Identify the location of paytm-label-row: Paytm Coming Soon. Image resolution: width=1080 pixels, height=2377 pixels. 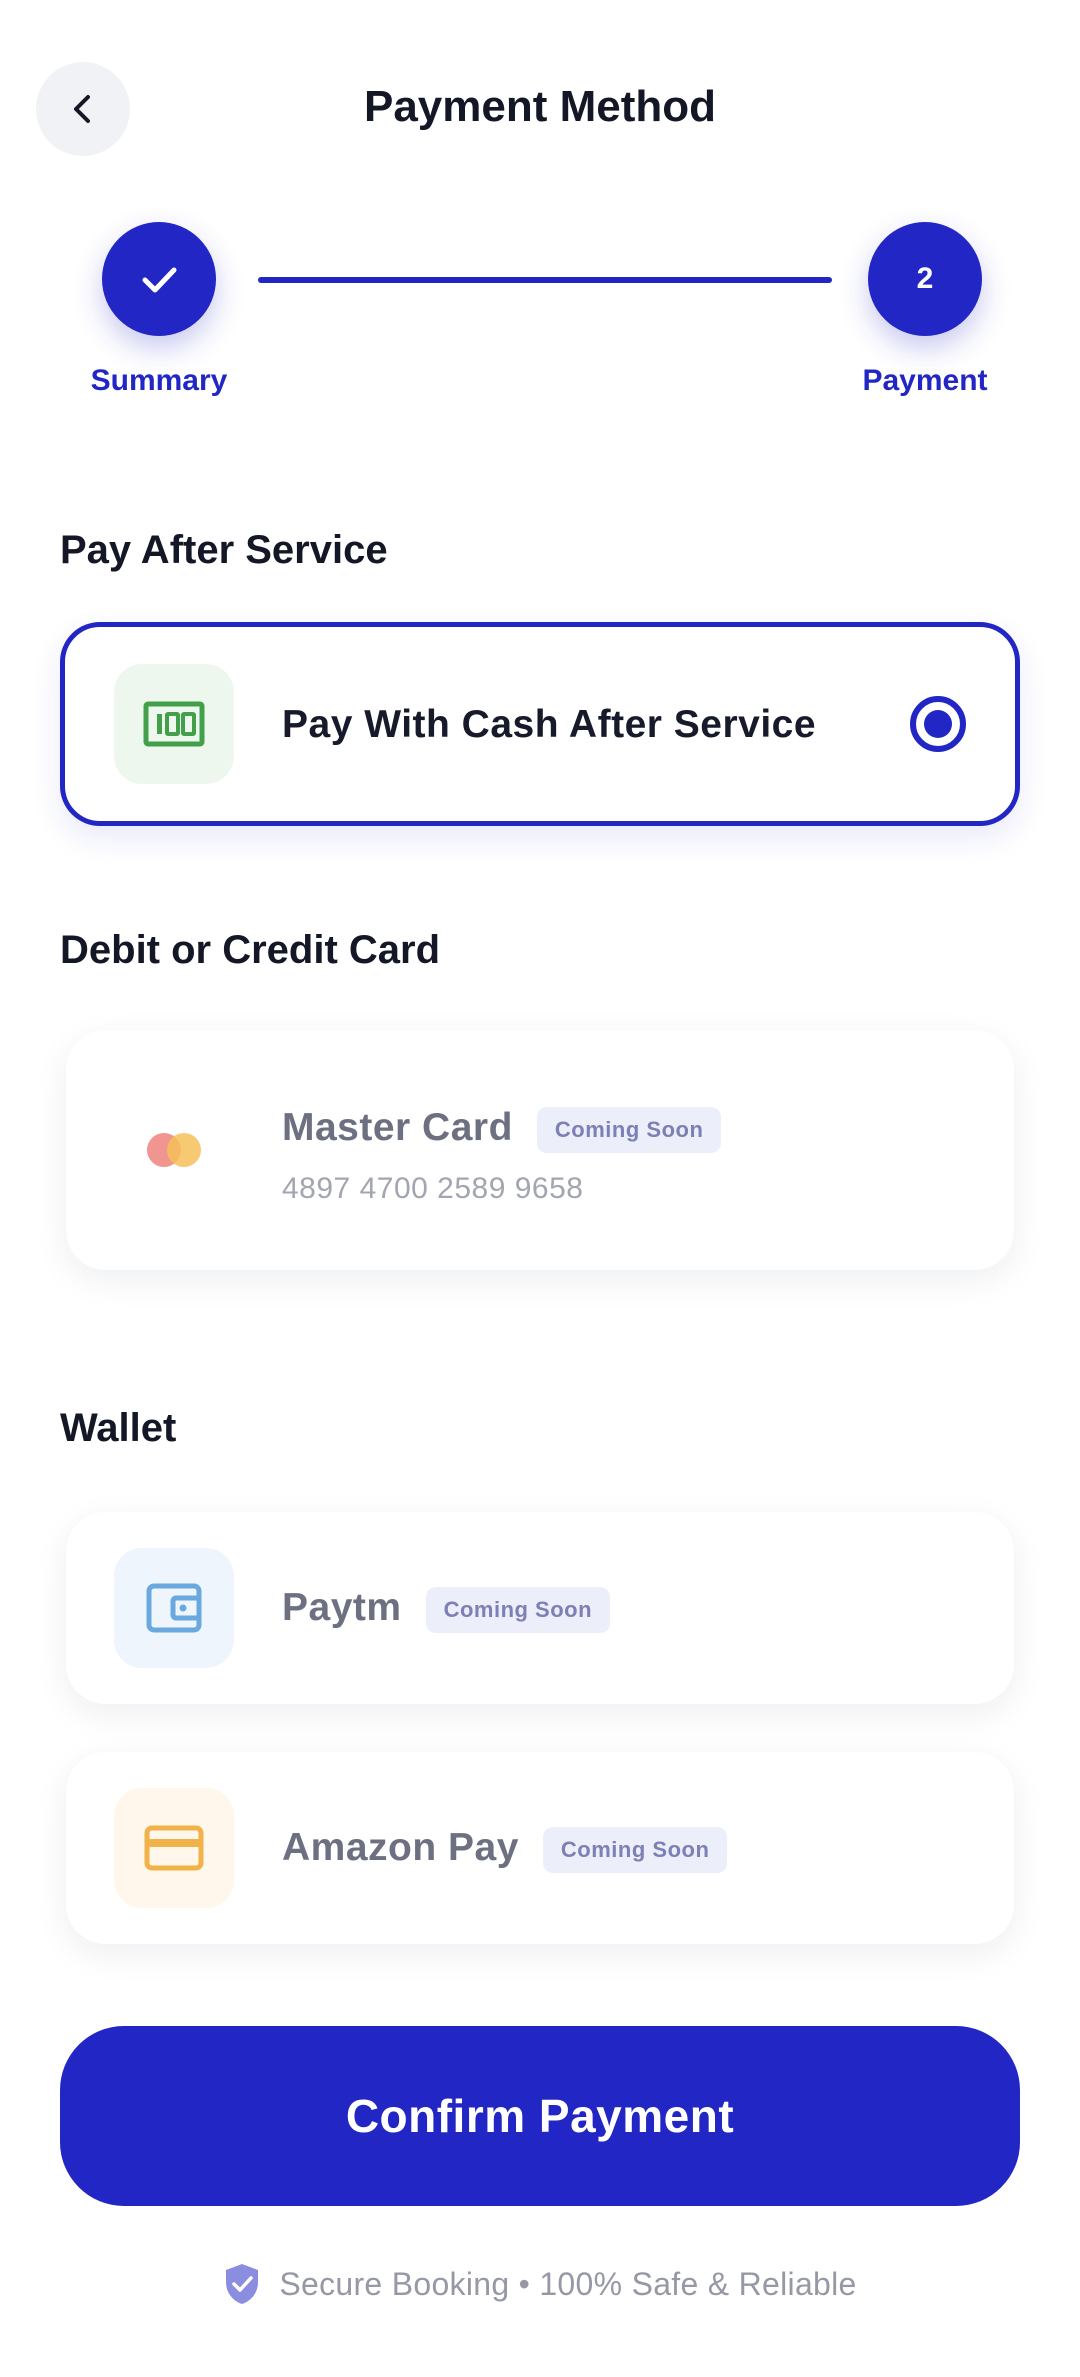
(446, 1609).